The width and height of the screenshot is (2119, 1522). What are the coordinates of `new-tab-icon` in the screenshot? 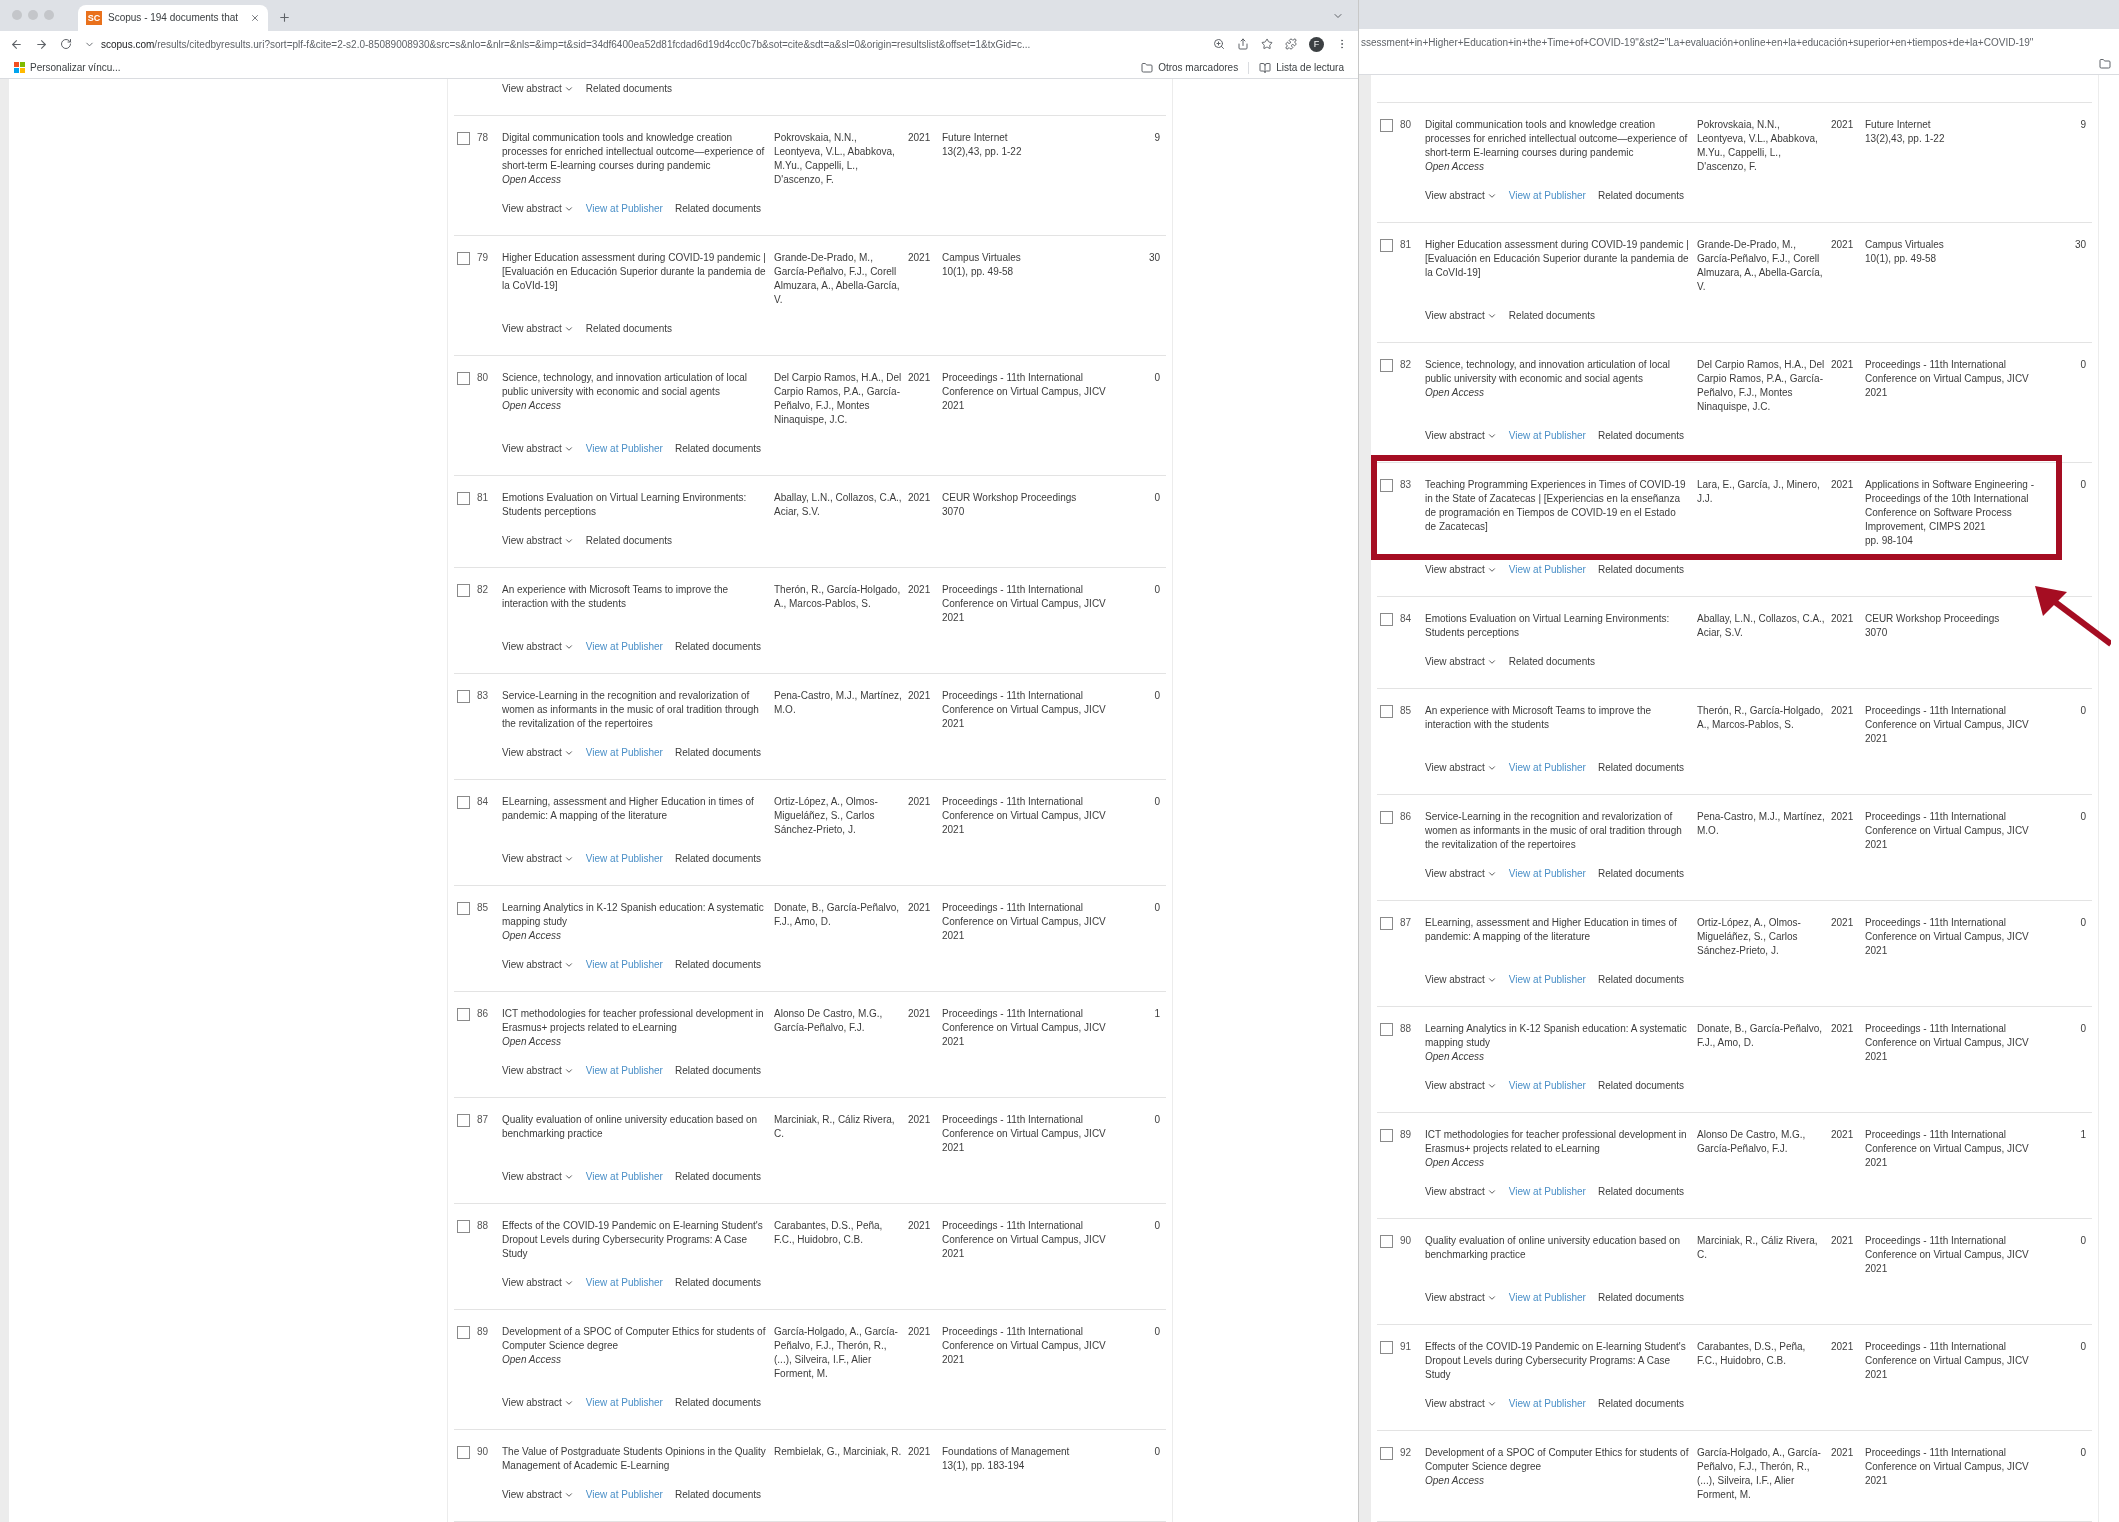 It's located at (284, 17).